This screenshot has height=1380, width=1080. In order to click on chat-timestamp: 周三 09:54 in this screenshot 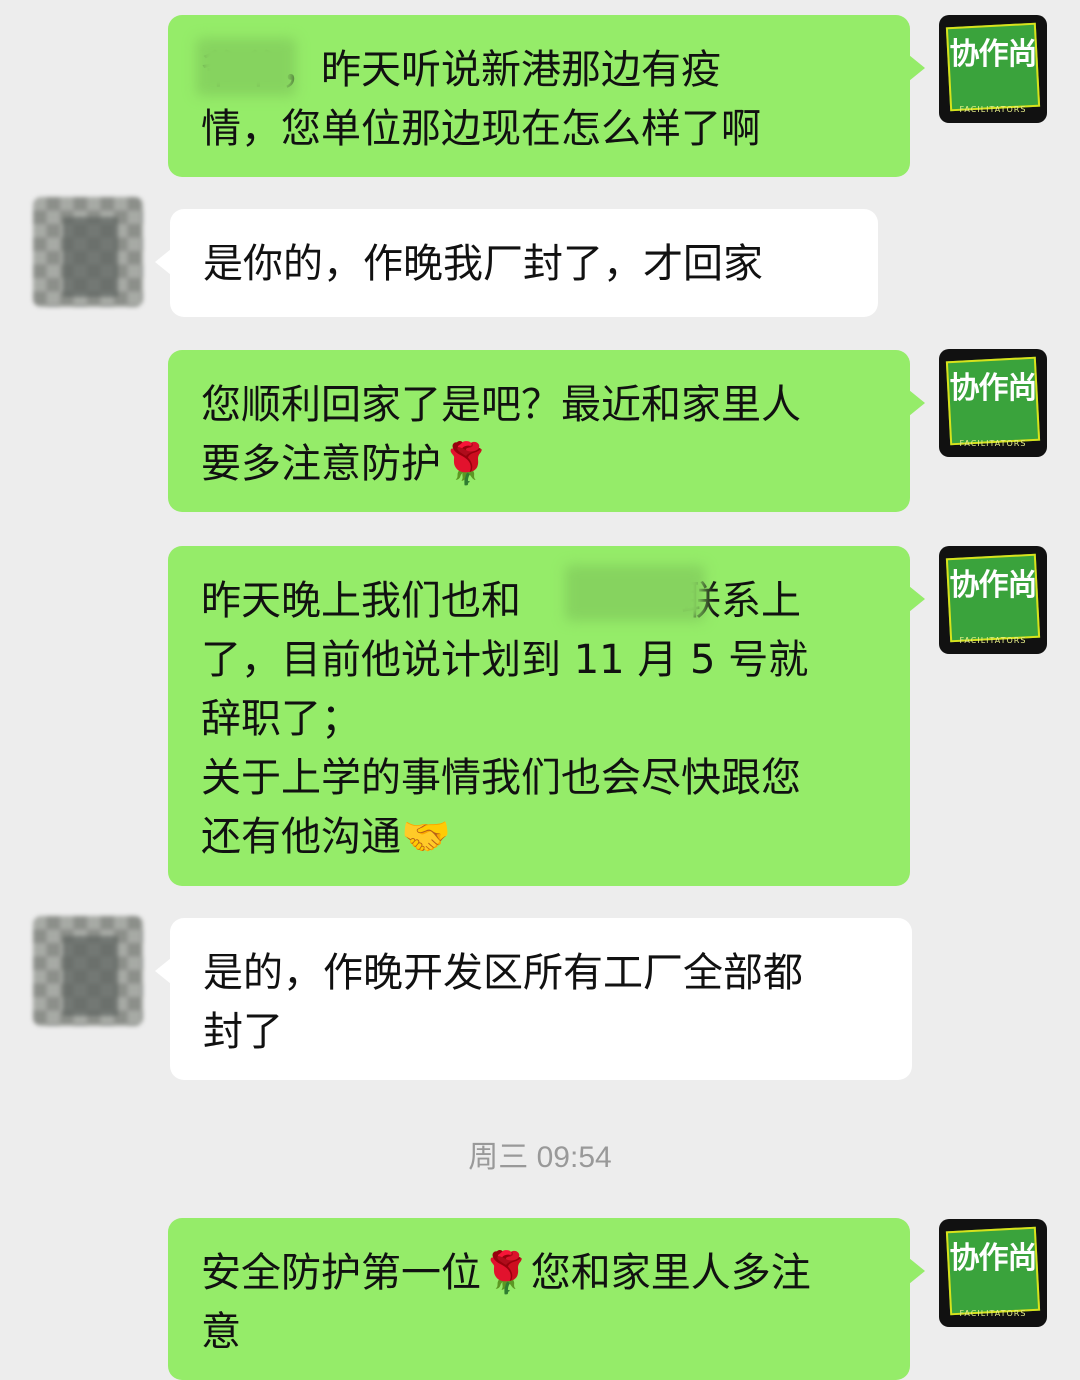, I will do `click(540, 1157)`.